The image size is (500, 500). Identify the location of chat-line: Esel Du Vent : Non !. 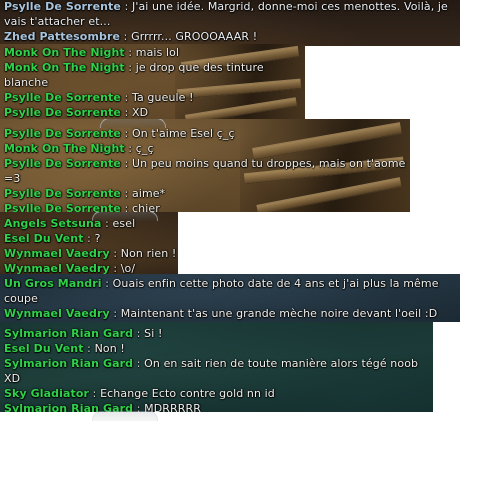
(216, 348).